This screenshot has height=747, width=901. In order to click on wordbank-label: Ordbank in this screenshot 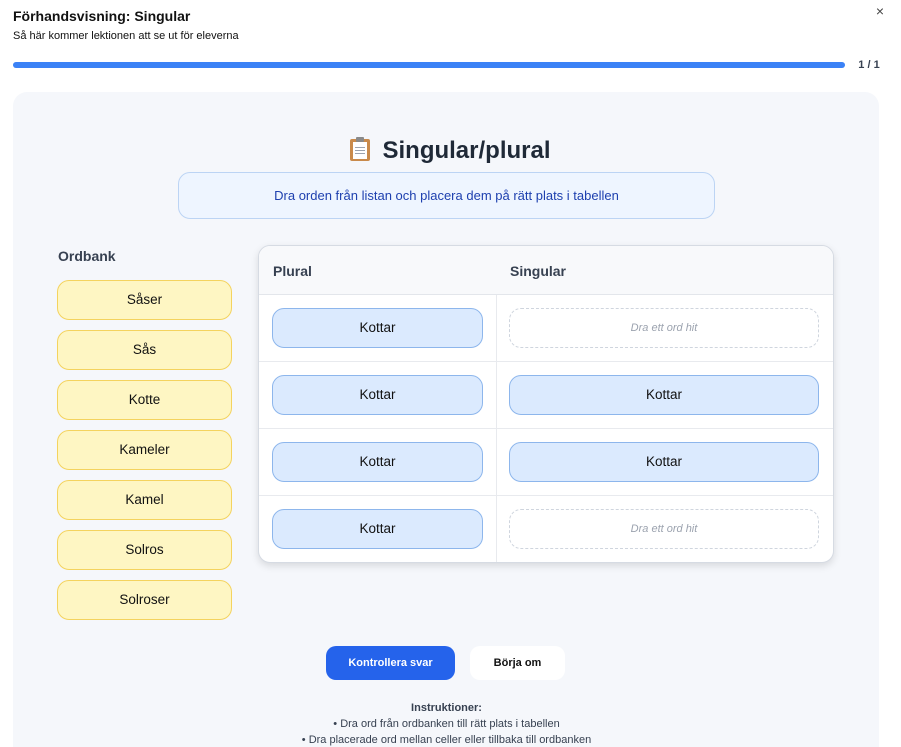, I will do `click(87, 256)`.